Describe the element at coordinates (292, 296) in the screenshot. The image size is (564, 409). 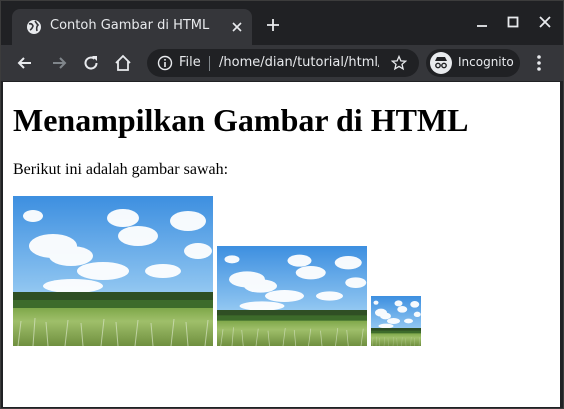
I see `rice-field-image-medium` at that location.